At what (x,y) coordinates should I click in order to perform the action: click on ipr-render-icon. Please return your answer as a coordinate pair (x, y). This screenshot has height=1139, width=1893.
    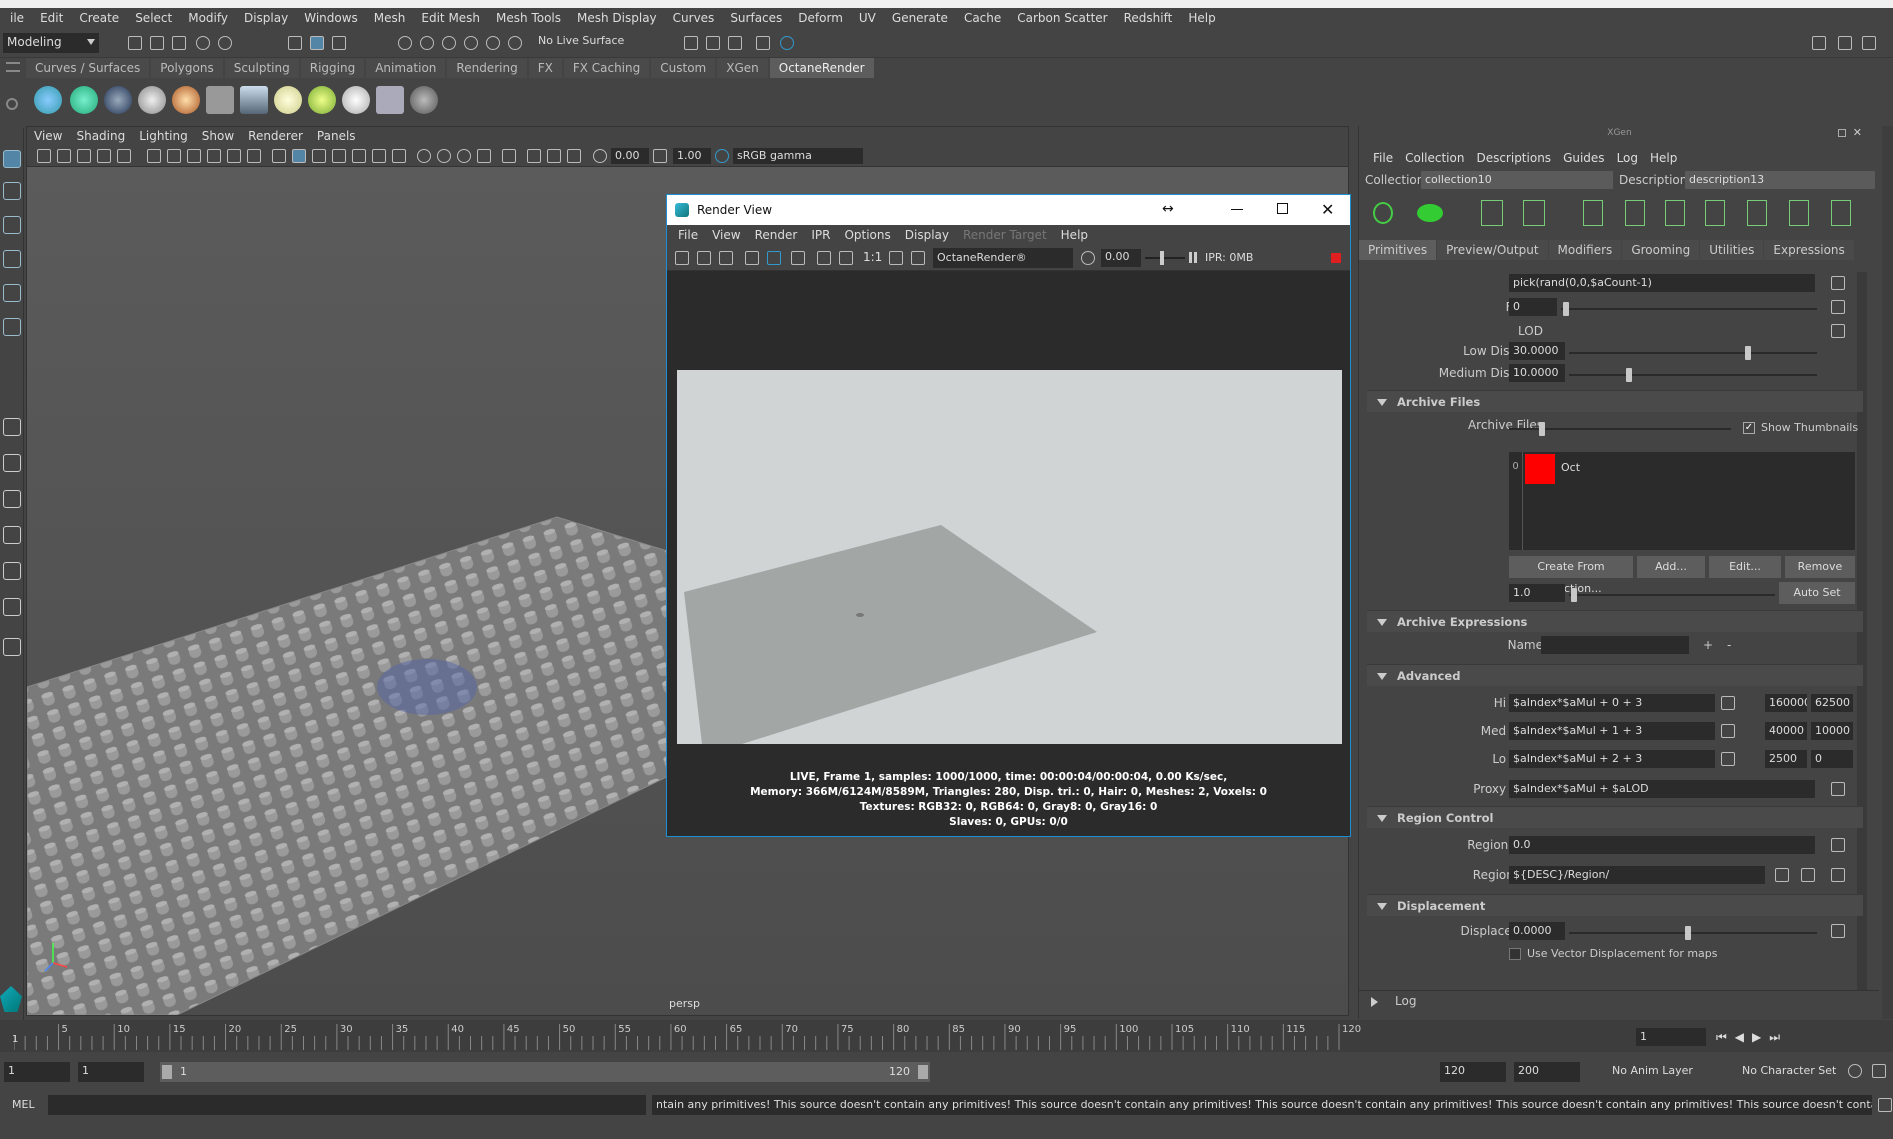
    Looking at the image, I should click on (713, 43).